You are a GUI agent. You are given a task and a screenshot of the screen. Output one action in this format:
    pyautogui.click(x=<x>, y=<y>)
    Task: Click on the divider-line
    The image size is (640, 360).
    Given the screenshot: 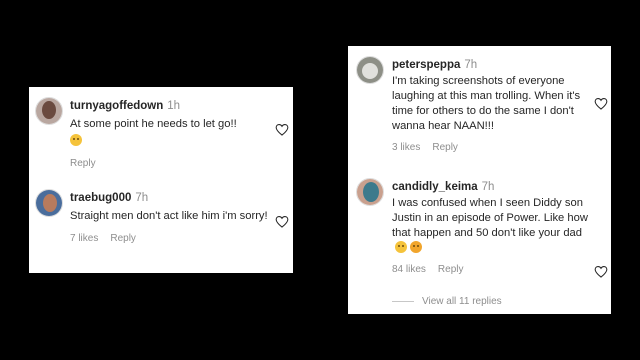 What is the action you would take?
    pyautogui.click(x=403, y=301)
    